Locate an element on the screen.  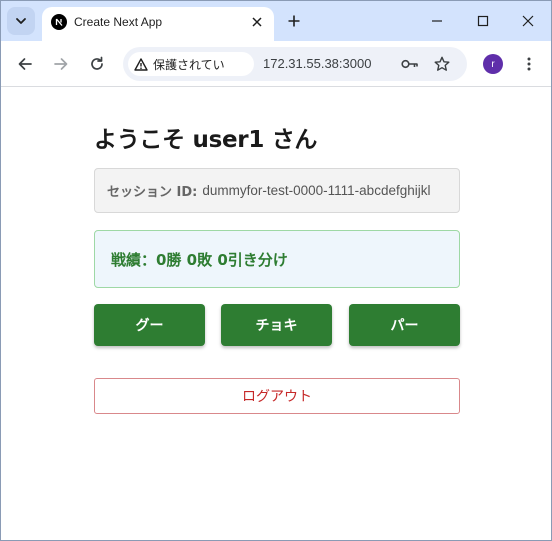
url-text: 172.31.55.38:3000 is located at coordinates (317, 63).